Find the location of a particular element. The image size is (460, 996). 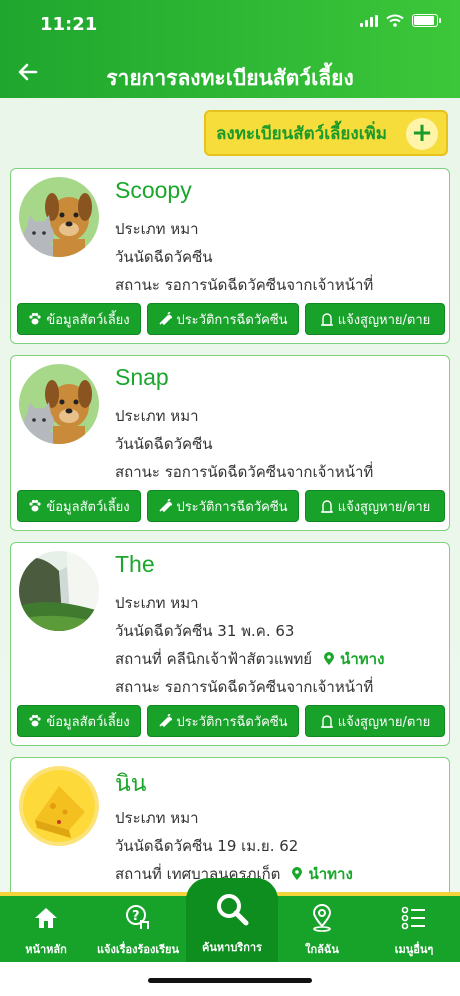

pet-name: Snap is located at coordinates (142, 377).